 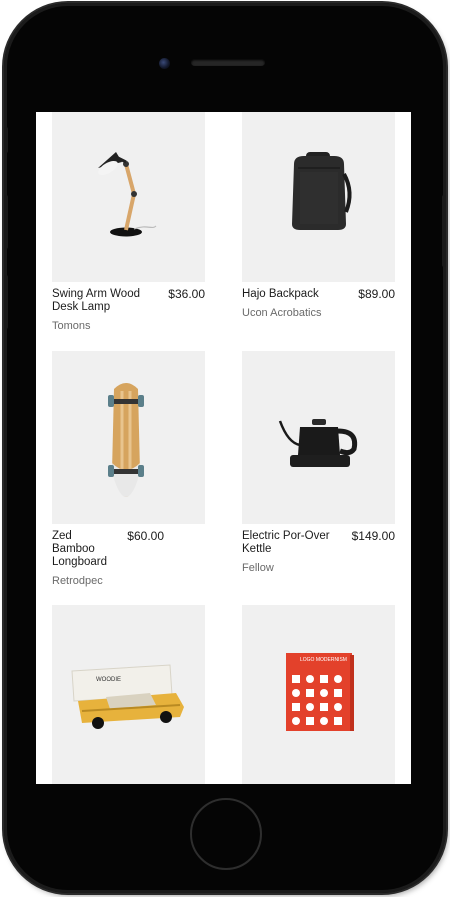 I want to click on book-cover-title: LOGO MODERNISM, so click(x=323, y=660).